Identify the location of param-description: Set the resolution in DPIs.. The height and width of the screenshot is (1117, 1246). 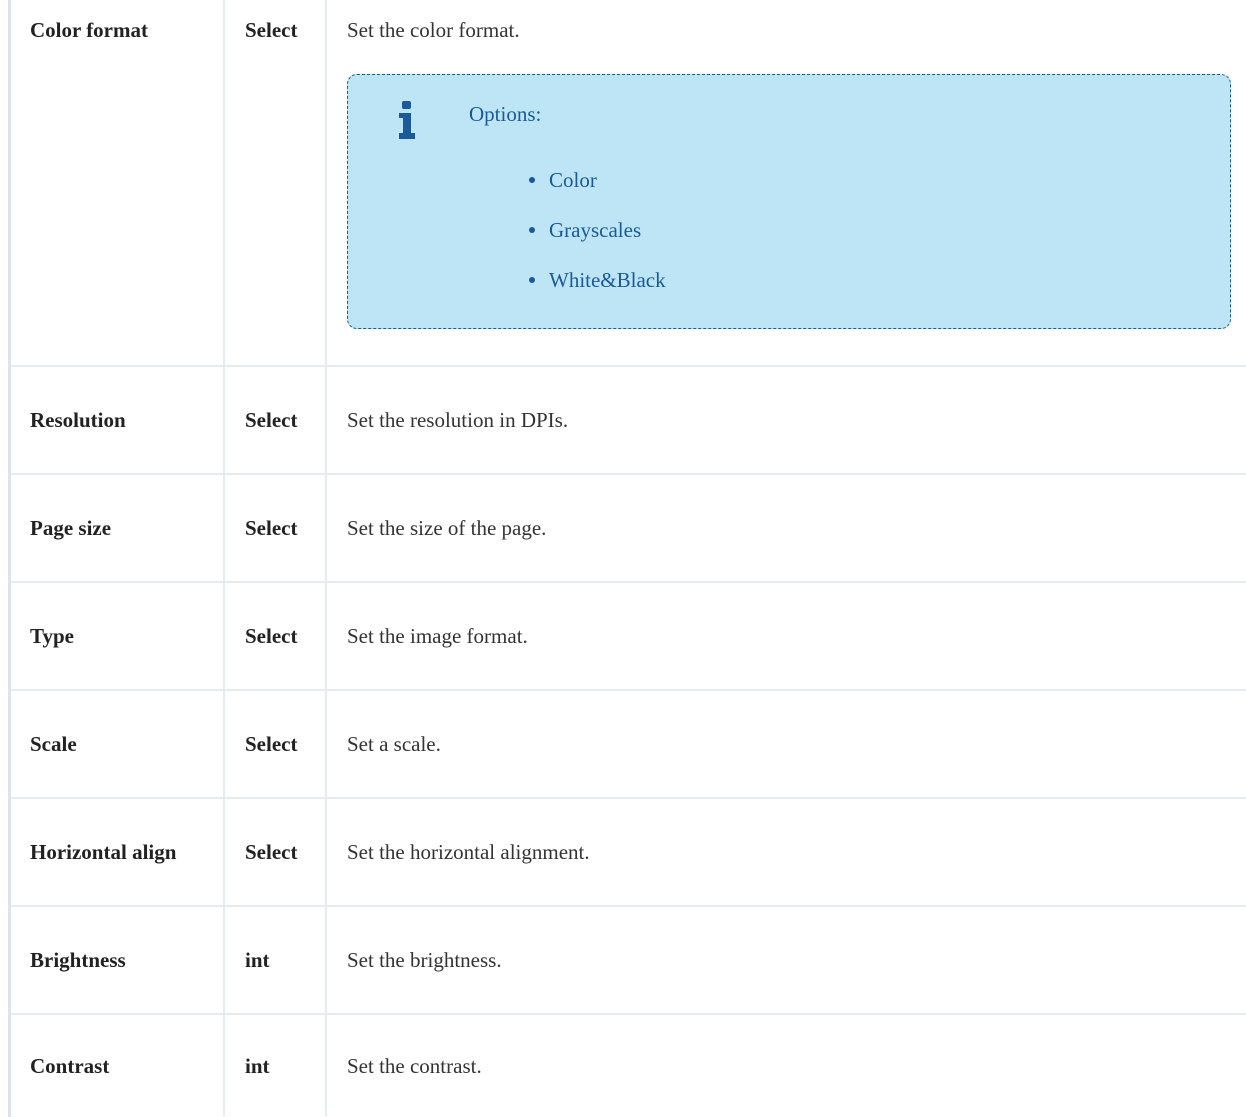
(786, 419).